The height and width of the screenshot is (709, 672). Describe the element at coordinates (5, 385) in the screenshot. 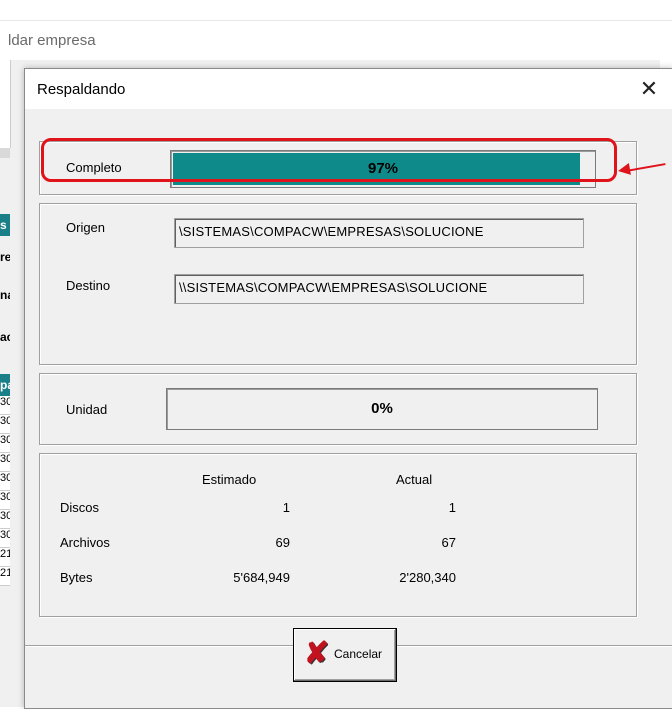

I see `background-table-header: pal` at that location.